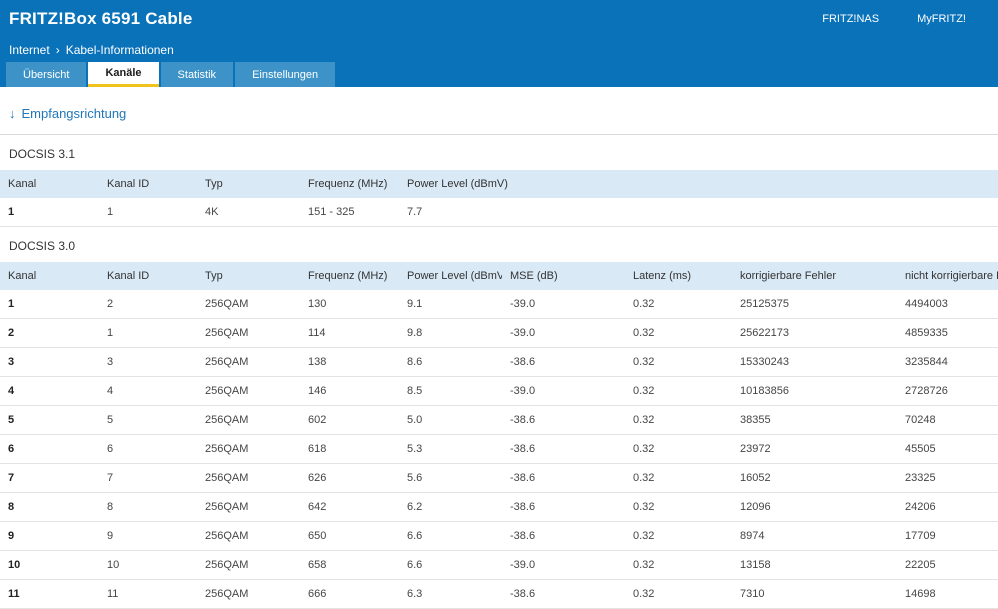  What do you see at coordinates (499, 565) in the screenshot?
I see `table-row: 10 10 256QAM 658 6.6 -39.0 0.32 13158 22205` at bounding box center [499, 565].